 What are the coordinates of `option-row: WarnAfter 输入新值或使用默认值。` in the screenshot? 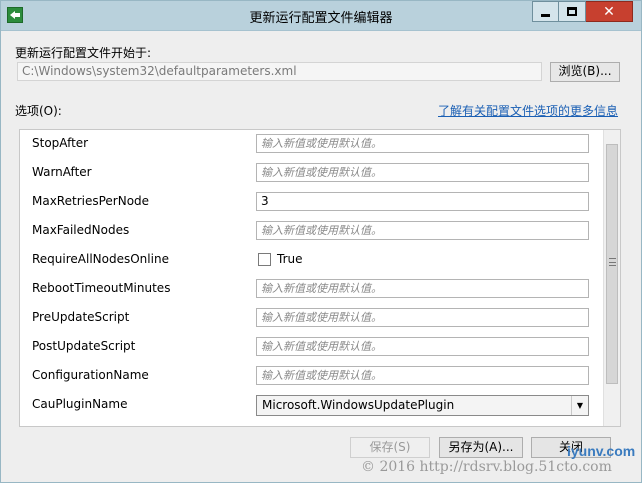 It's located at (311, 173).